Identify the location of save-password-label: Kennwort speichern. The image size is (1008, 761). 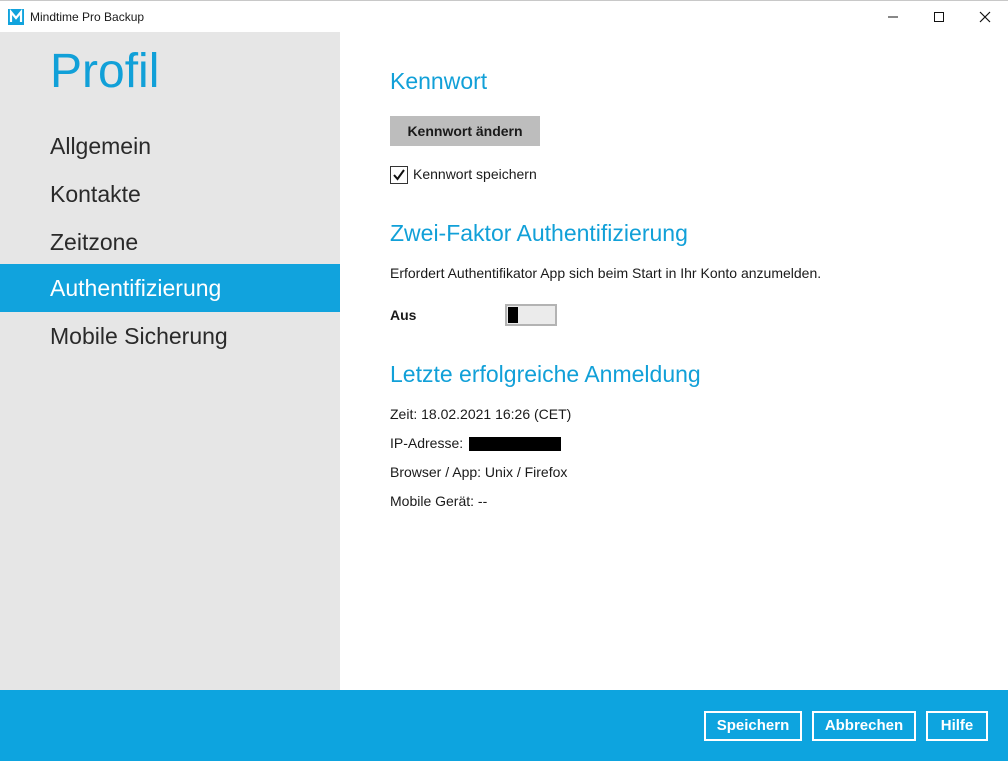
(475, 174).